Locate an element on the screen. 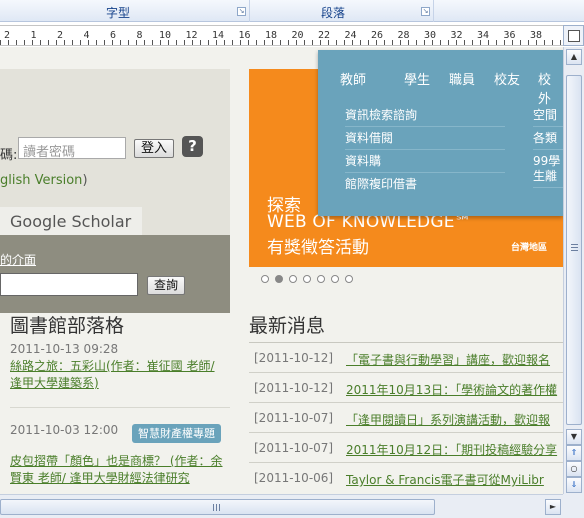 The height and width of the screenshot is (518, 584). news-item: [2011-10-12] 「電子書與行動學習」講座，歡迎報名 is located at coordinates (406, 358).